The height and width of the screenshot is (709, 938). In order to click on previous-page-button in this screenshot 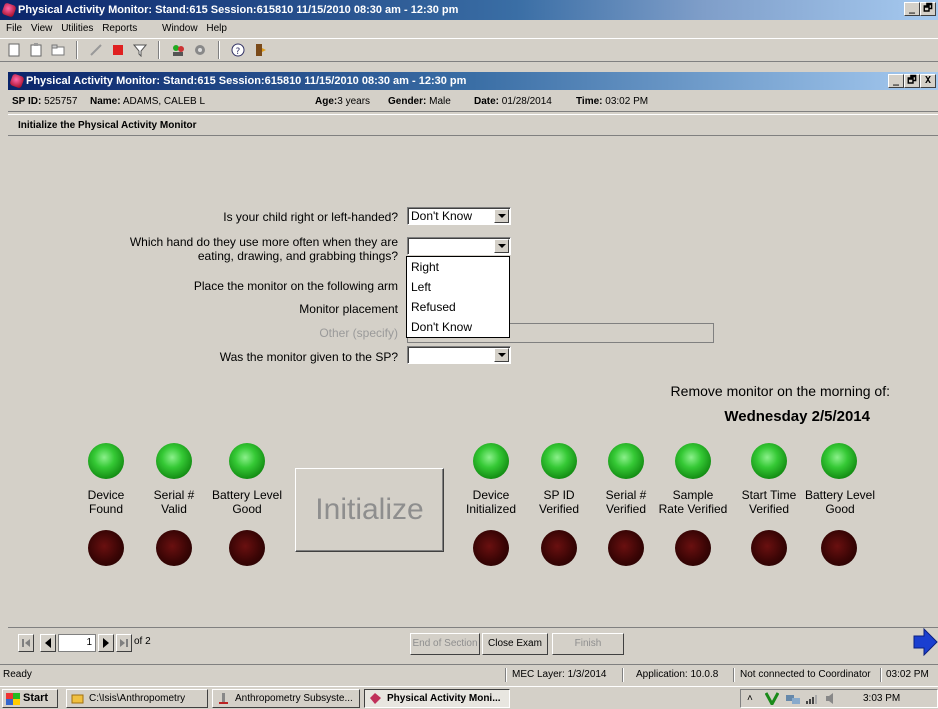, I will do `click(48, 643)`.